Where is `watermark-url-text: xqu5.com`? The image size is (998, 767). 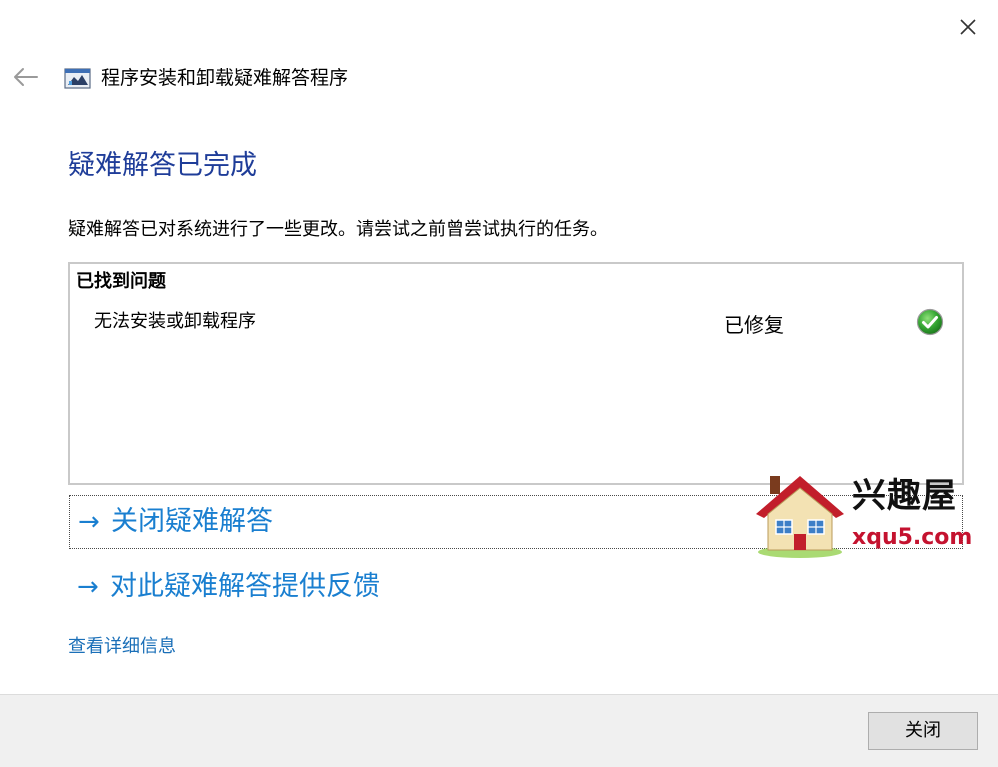 watermark-url-text: xqu5.com is located at coordinates (912, 537).